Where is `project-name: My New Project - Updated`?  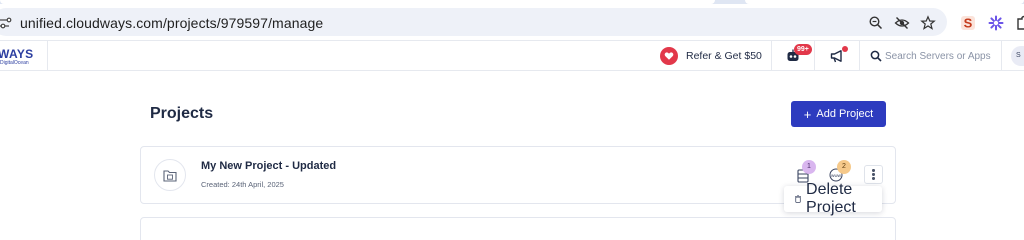
project-name: My New Project - Updated is located at coordinates (268, 166).